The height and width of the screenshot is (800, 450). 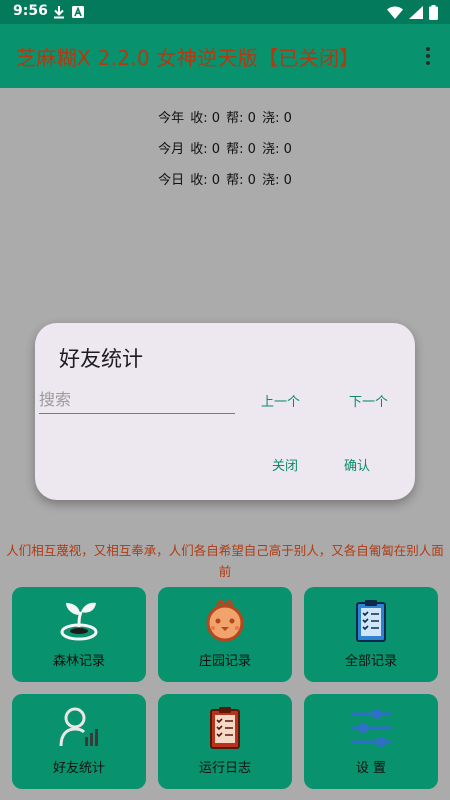 I want to click on status-bar: 9:56, so click(x=225, y=12).